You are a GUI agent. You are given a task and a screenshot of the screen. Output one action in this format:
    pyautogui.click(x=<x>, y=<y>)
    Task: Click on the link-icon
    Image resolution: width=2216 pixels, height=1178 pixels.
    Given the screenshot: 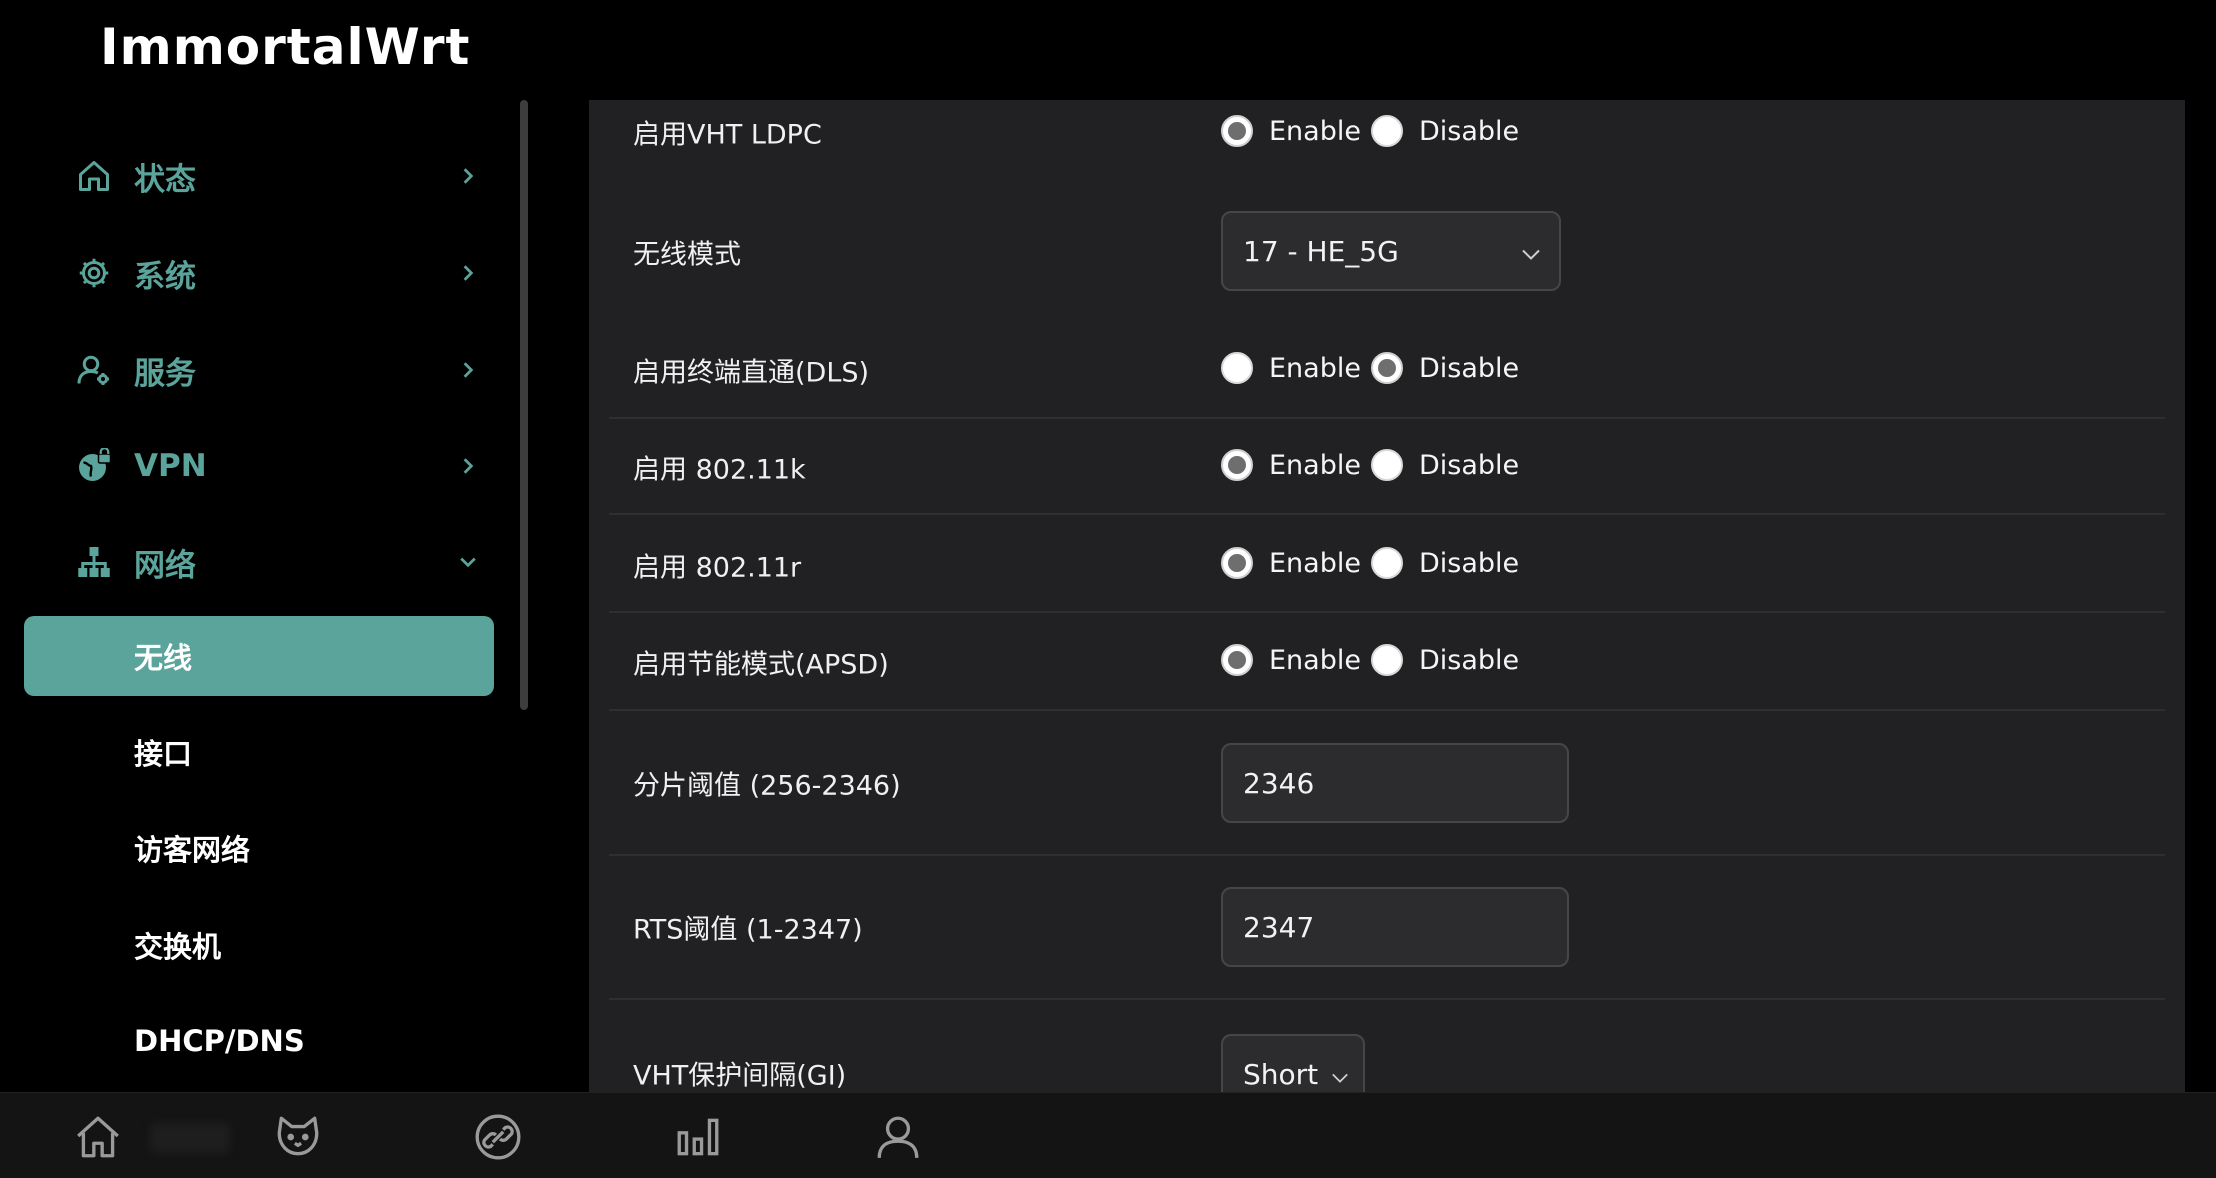 What is the action you would take?
    pyautogui.click(x=498, y=1137)
    